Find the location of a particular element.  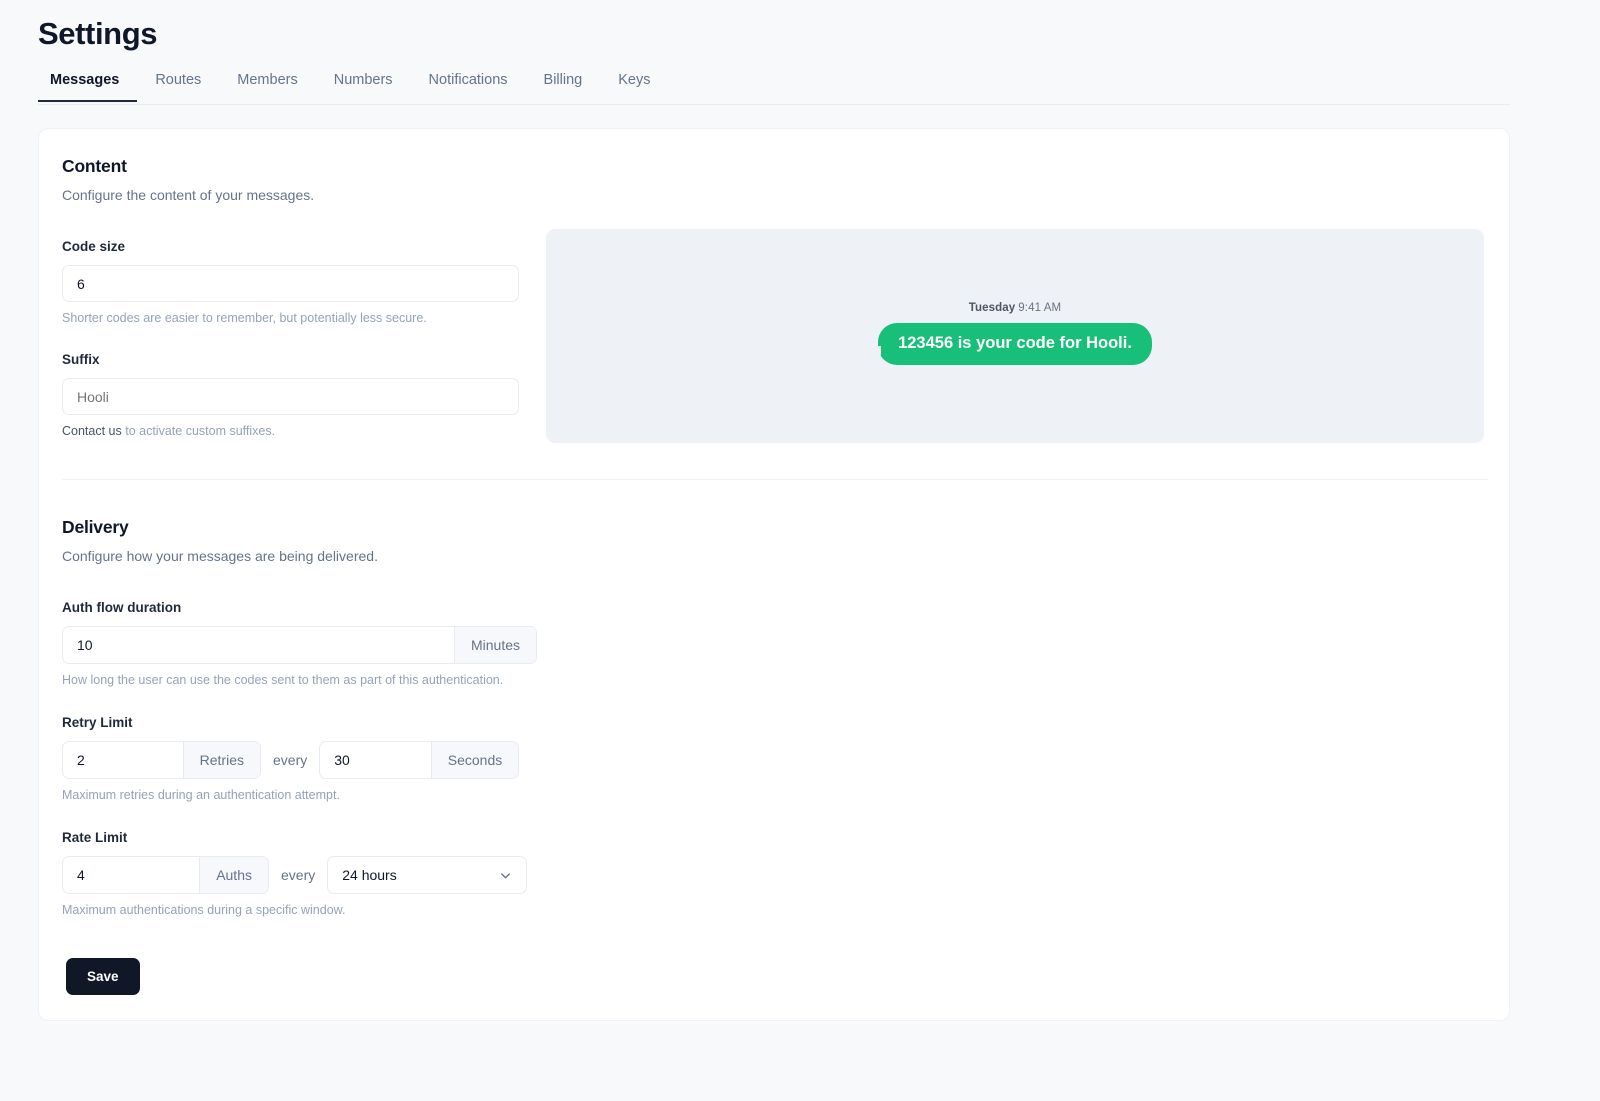

rate-count-input is located at coordinates (131, 875).